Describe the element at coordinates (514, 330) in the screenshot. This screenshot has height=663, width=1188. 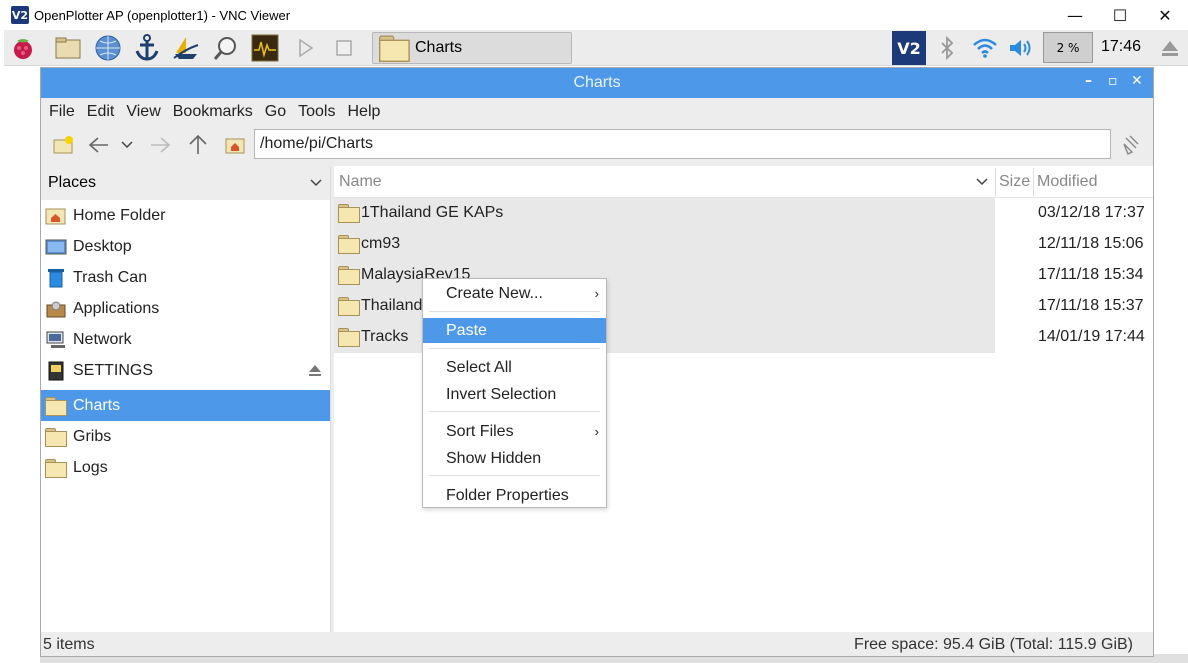
I see `menu-item-paste: Paste` at that location.